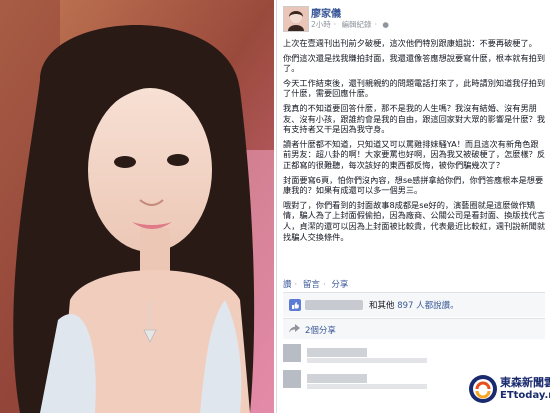 This screenshot has height=413, width=550. What do you see at coordinates (405, 306) in the screenshot?
I see `likes-count: 897` at bounding box center [405, 306].